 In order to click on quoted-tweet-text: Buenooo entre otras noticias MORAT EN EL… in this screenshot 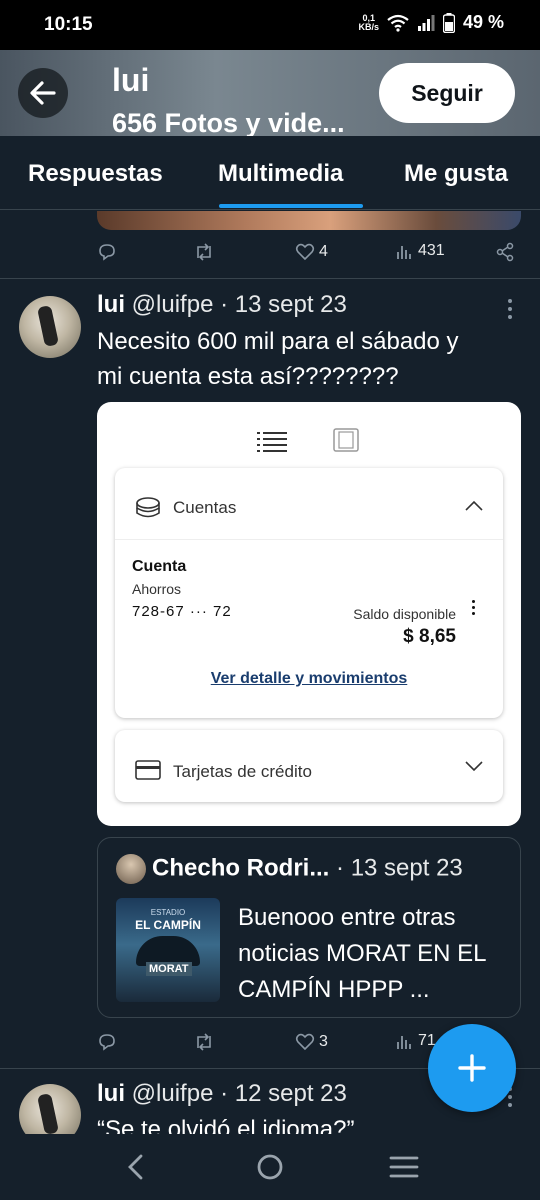, I will do `click(362, 953)`.